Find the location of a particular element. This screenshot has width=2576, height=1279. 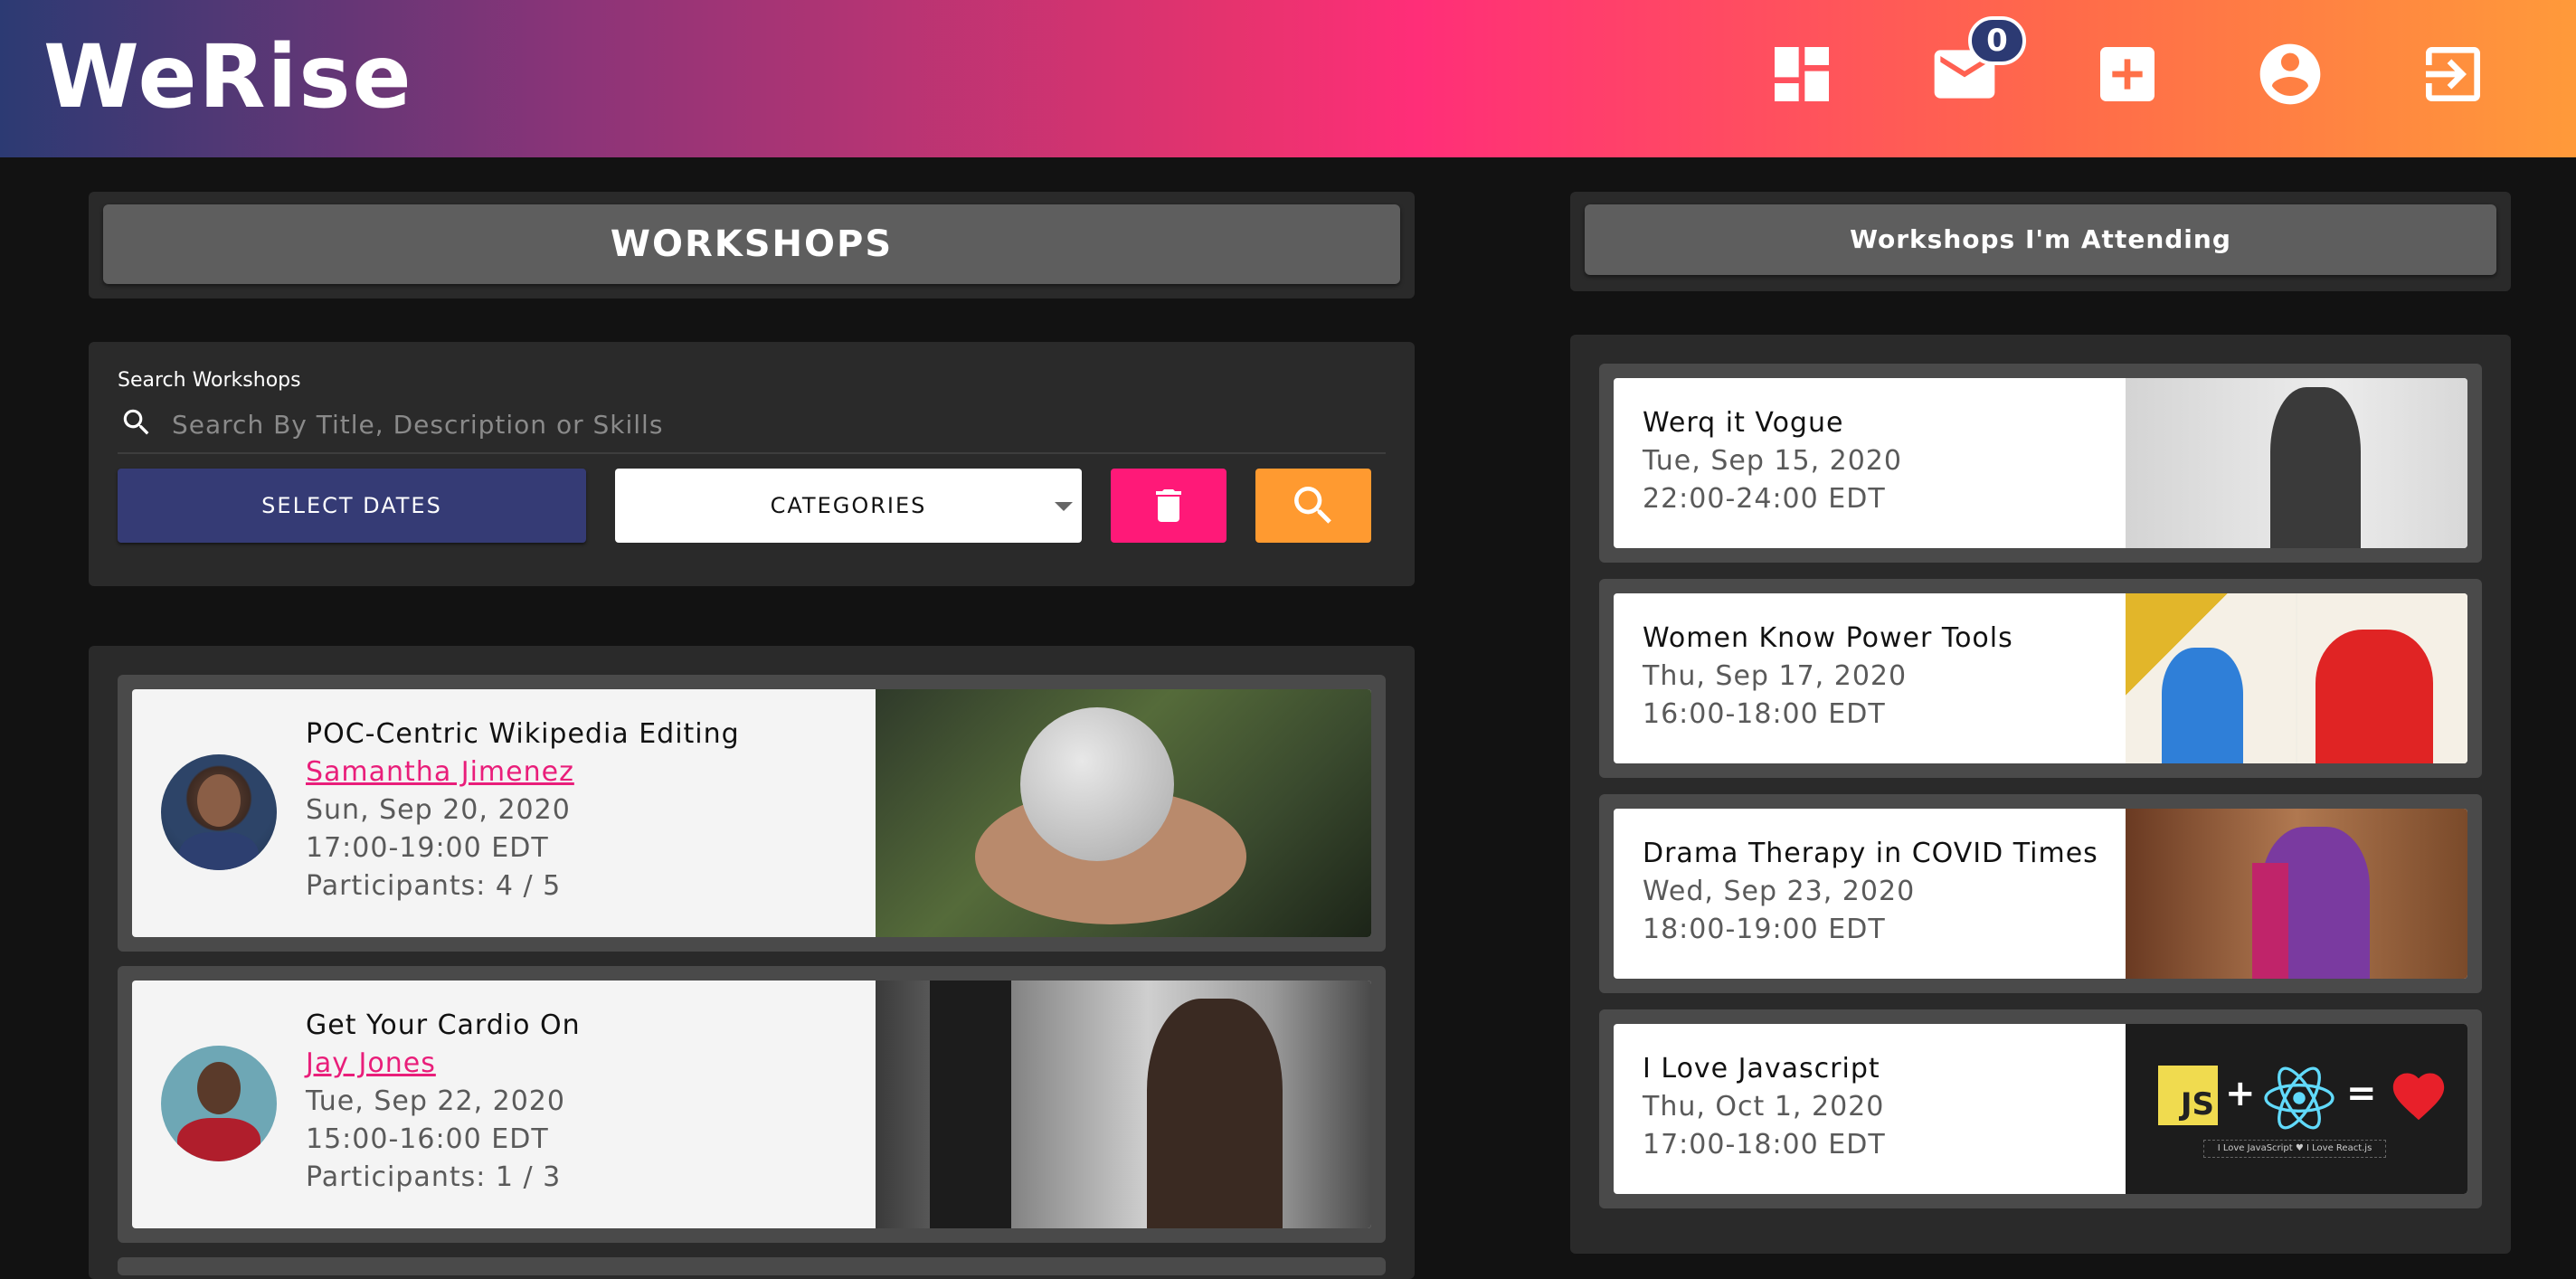

search-field is located at coordinates (752, 426).